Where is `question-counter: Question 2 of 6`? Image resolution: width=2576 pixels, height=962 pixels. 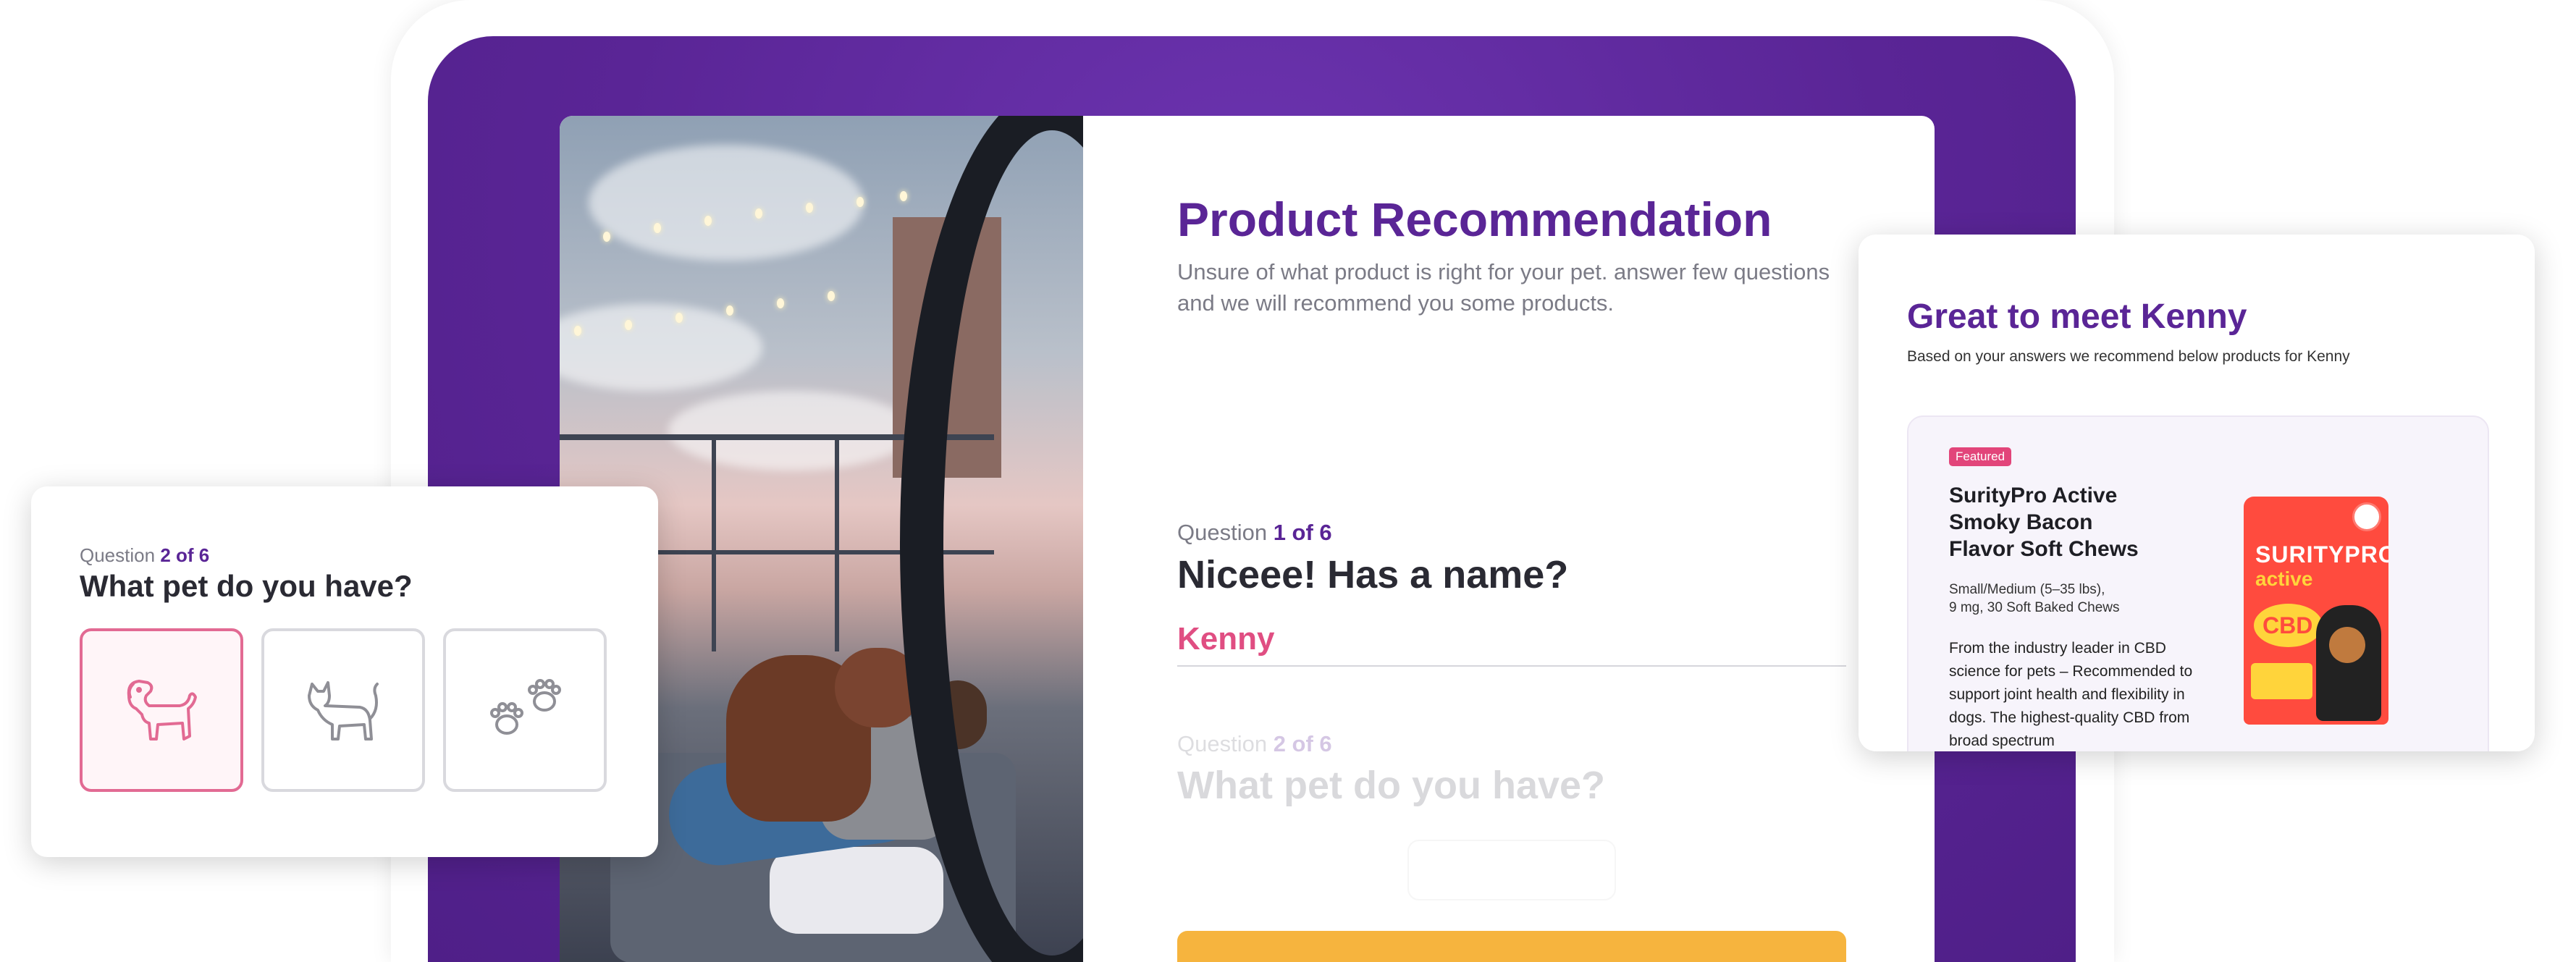
question-counter: Question 2 of 6 is located at coordinates (144, 555).